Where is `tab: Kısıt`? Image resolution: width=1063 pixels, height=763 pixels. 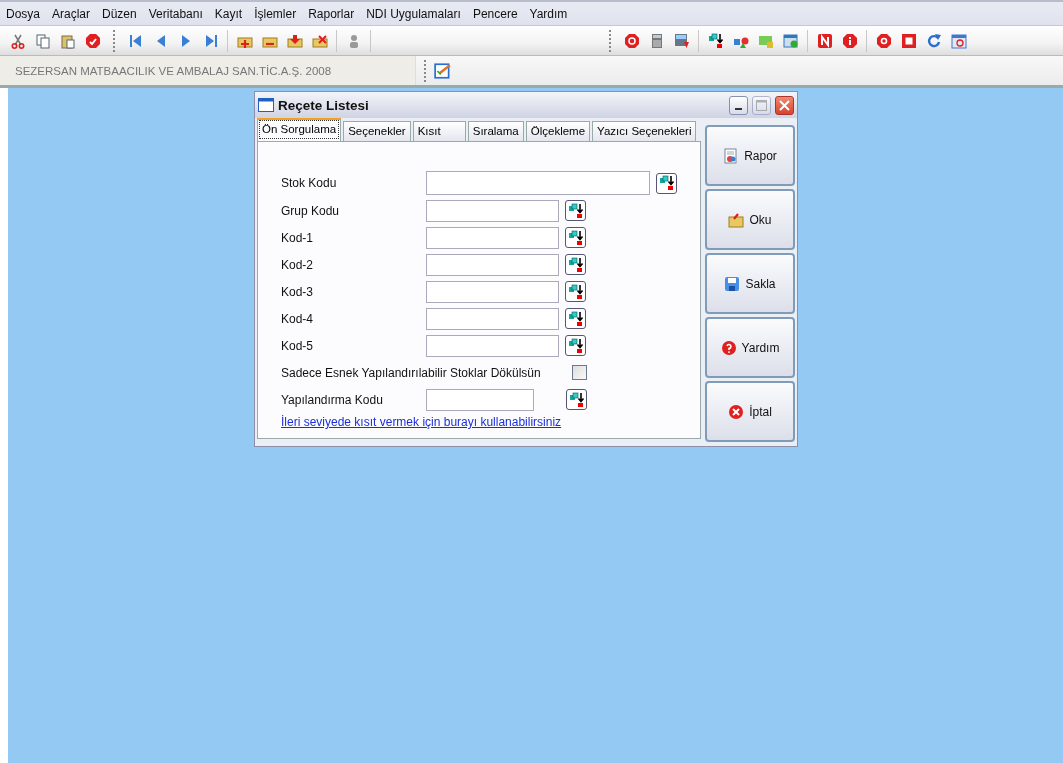
tab: Kısıt is located at coordinates (439, 131).